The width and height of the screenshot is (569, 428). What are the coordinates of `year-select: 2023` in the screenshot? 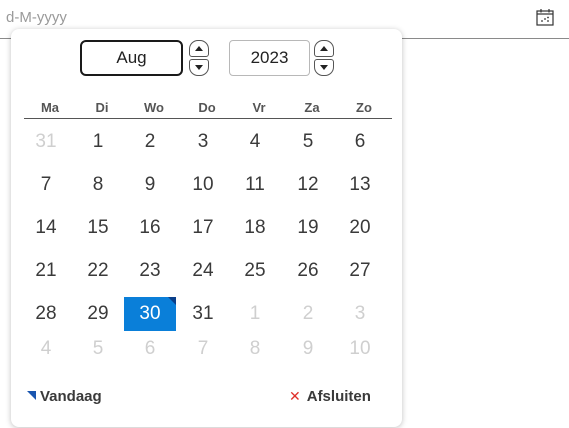 It's located at (269, 58).